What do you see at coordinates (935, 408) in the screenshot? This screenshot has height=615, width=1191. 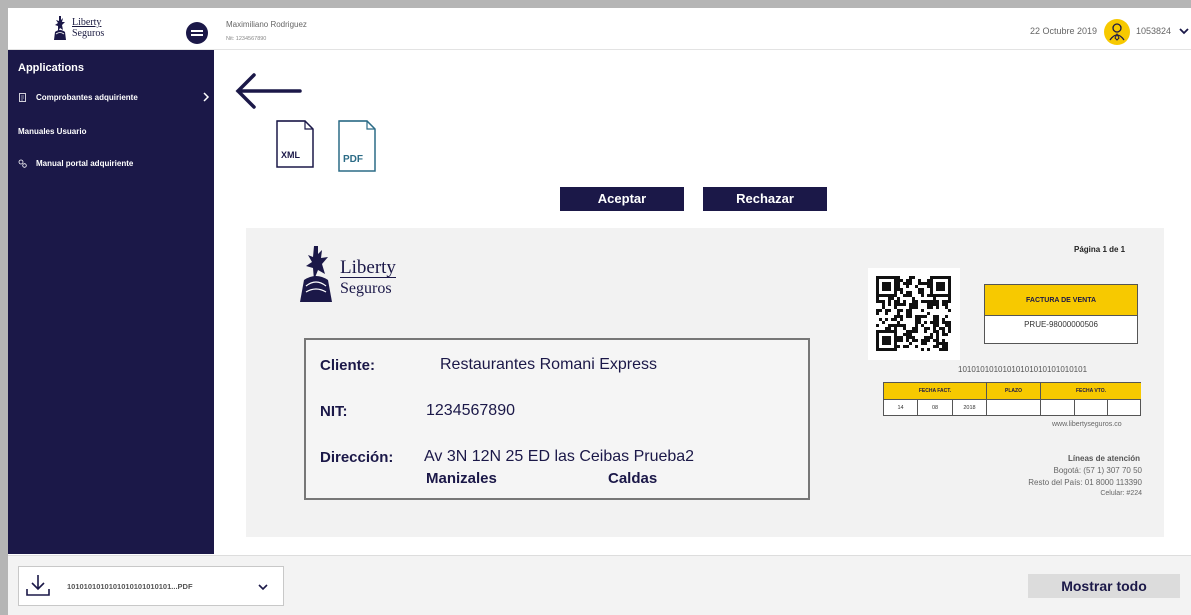 I see `invoice-date-month: 08` at bounding box center [935, 408].